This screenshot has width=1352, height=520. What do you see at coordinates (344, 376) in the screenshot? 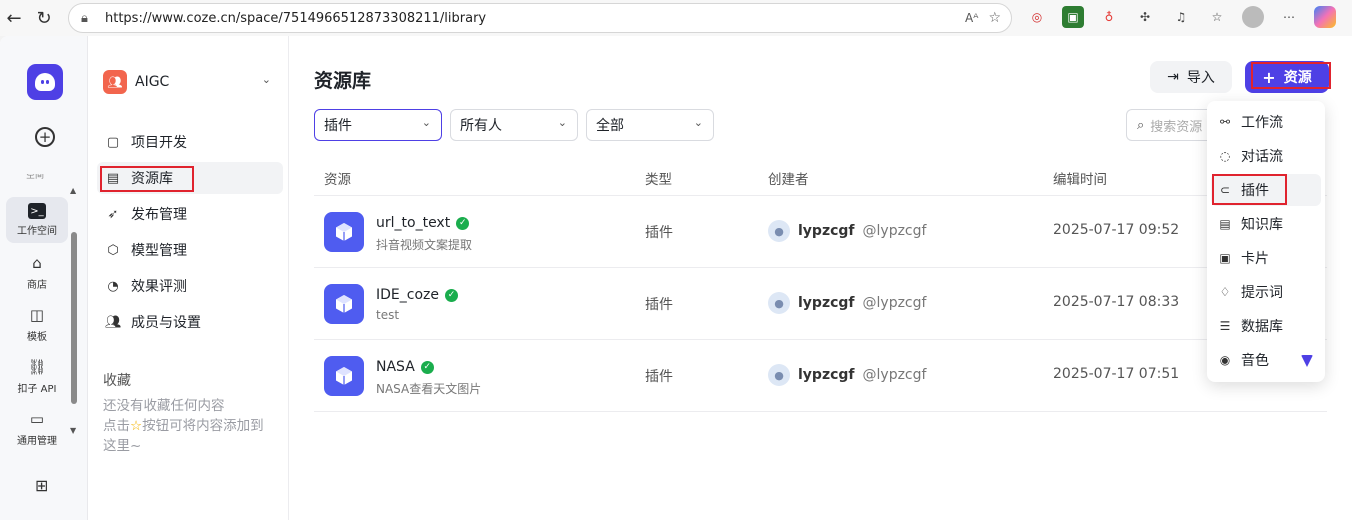
I see `plugin-cube-icon` at bounding box center [344, 376].